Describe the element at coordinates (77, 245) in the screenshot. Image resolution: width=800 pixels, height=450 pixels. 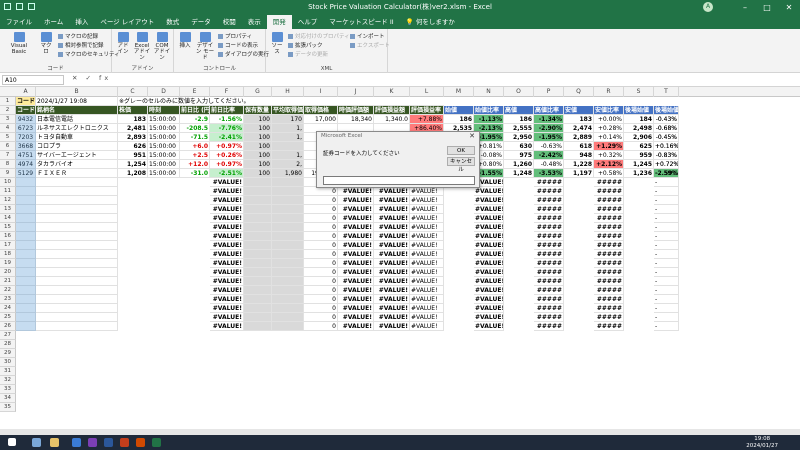
I see `cell-b17` at that location.